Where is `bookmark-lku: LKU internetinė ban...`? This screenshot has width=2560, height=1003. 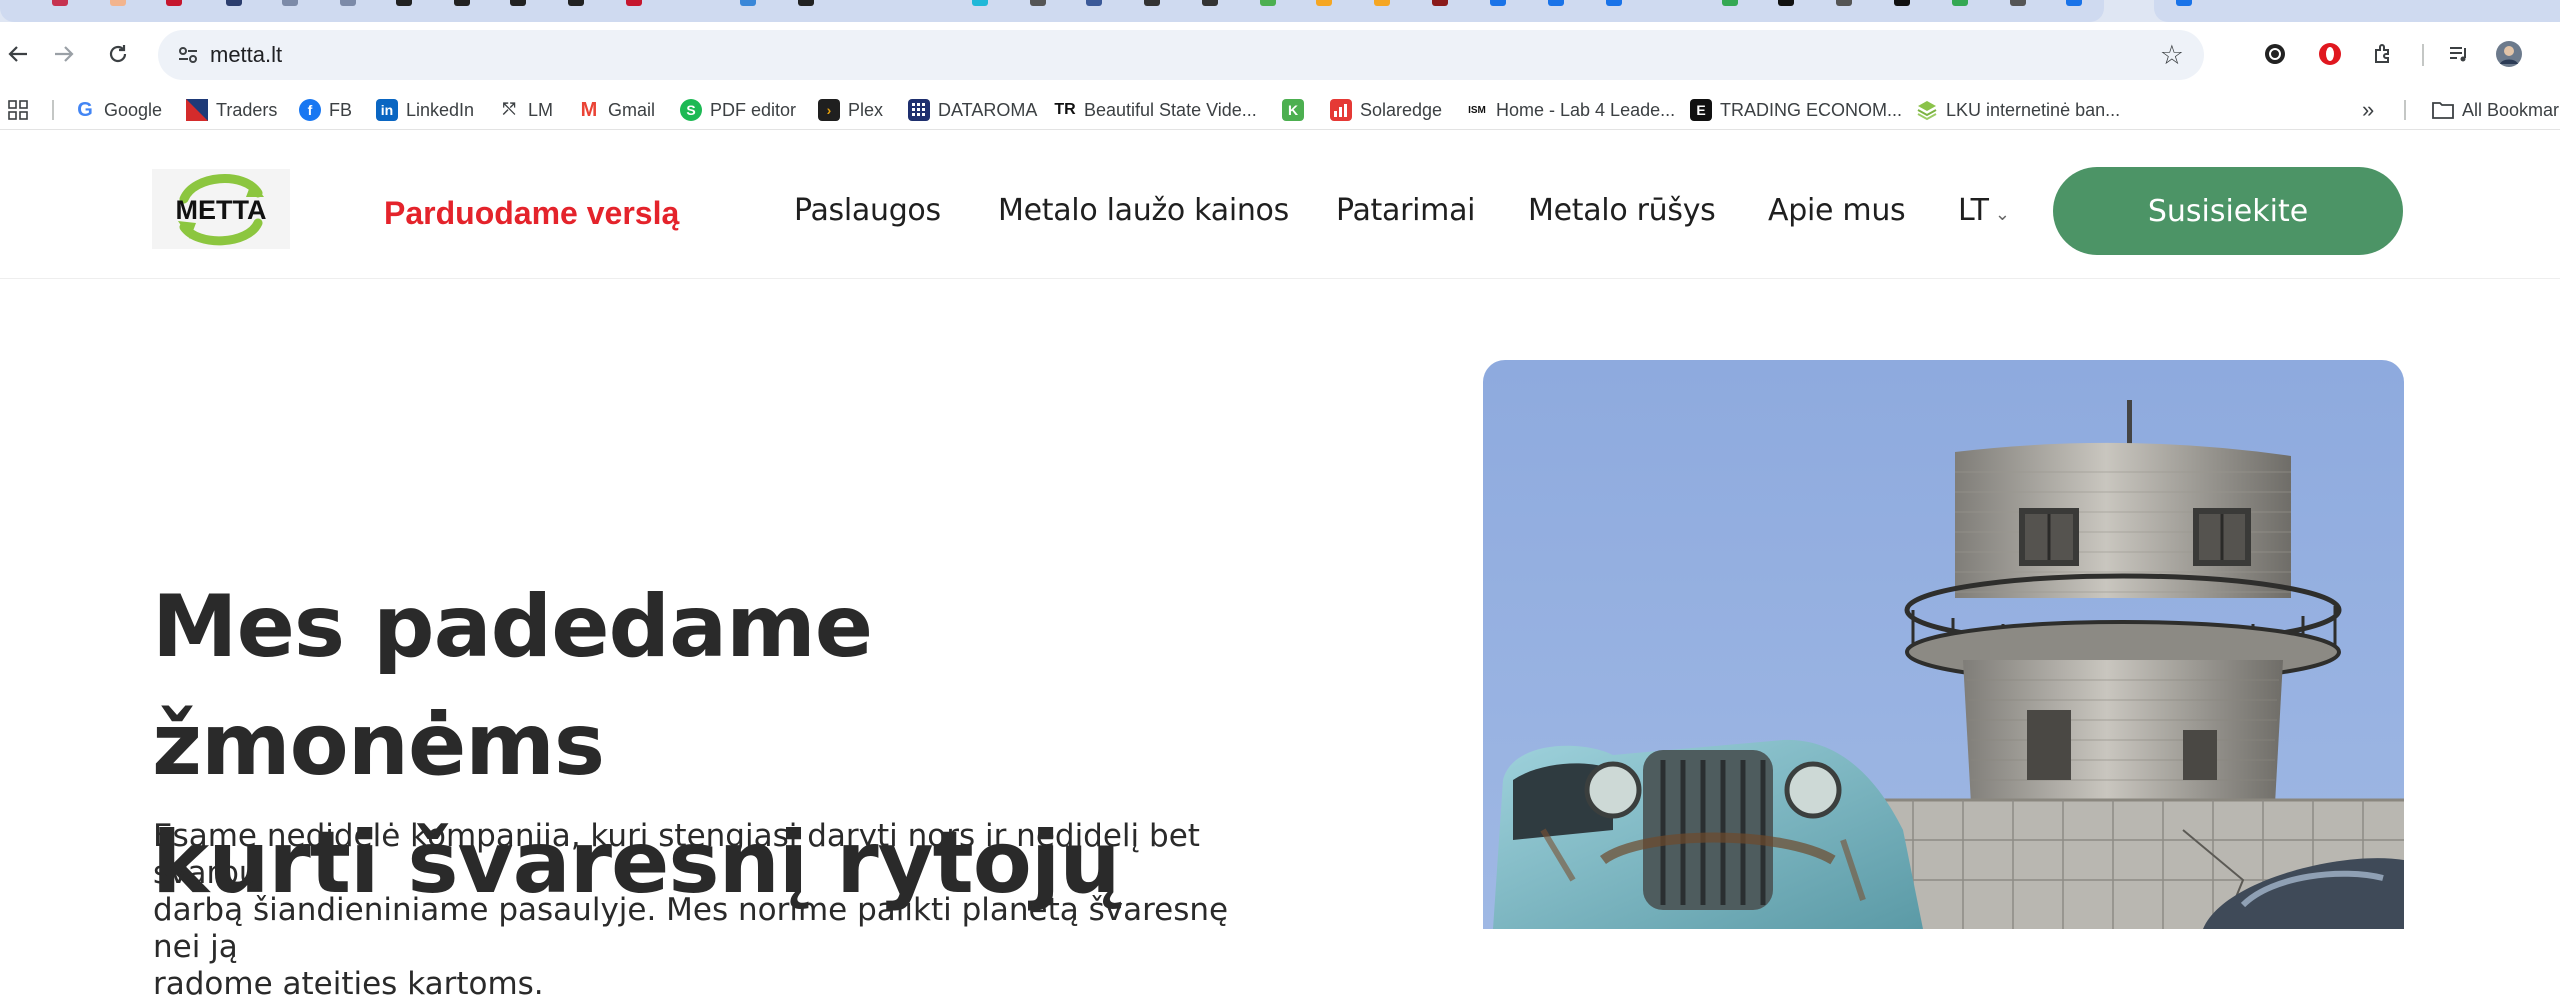
bookmark-lku: LKU internetinė ban... is located at coordinates (2018, 110).